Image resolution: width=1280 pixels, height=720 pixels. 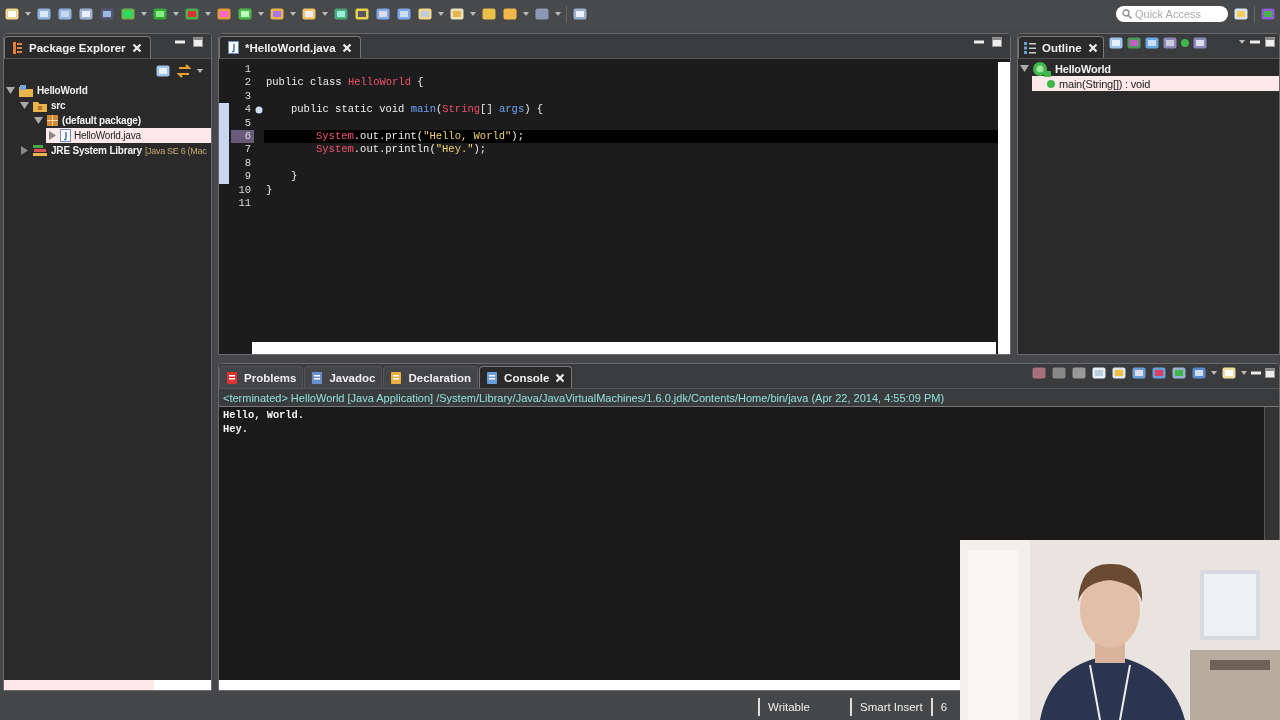 I want to click on line-number: 4, so click(x=247, y=110).